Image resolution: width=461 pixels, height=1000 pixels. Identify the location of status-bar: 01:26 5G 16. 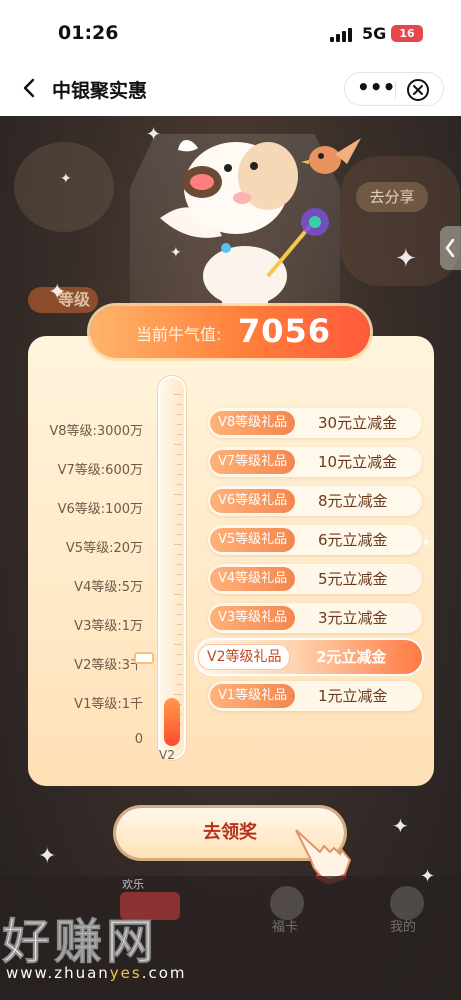
(230, 31).